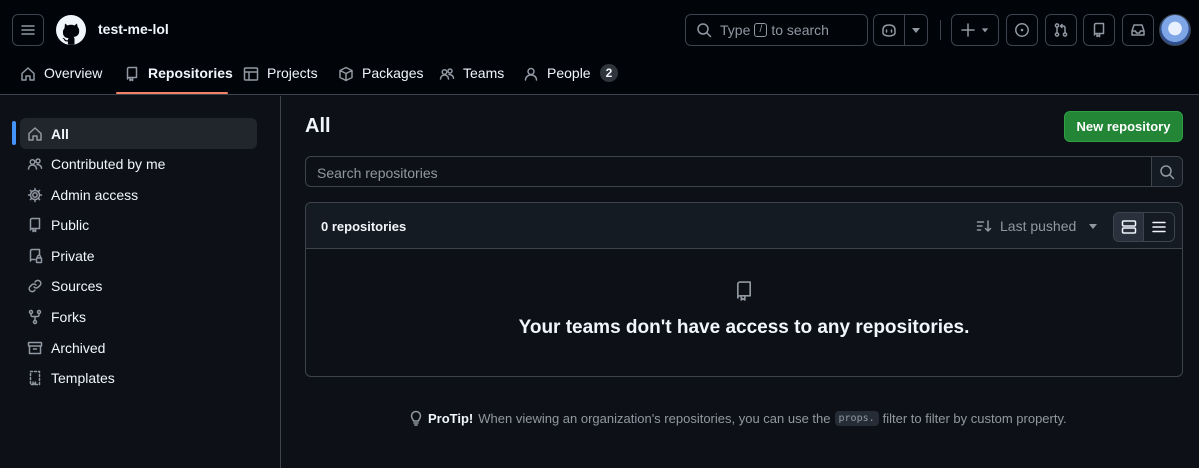  Describe the element at coordinates (138, 347) in the screenshot. I see `sidebar-item-archived: Archived` at that location.